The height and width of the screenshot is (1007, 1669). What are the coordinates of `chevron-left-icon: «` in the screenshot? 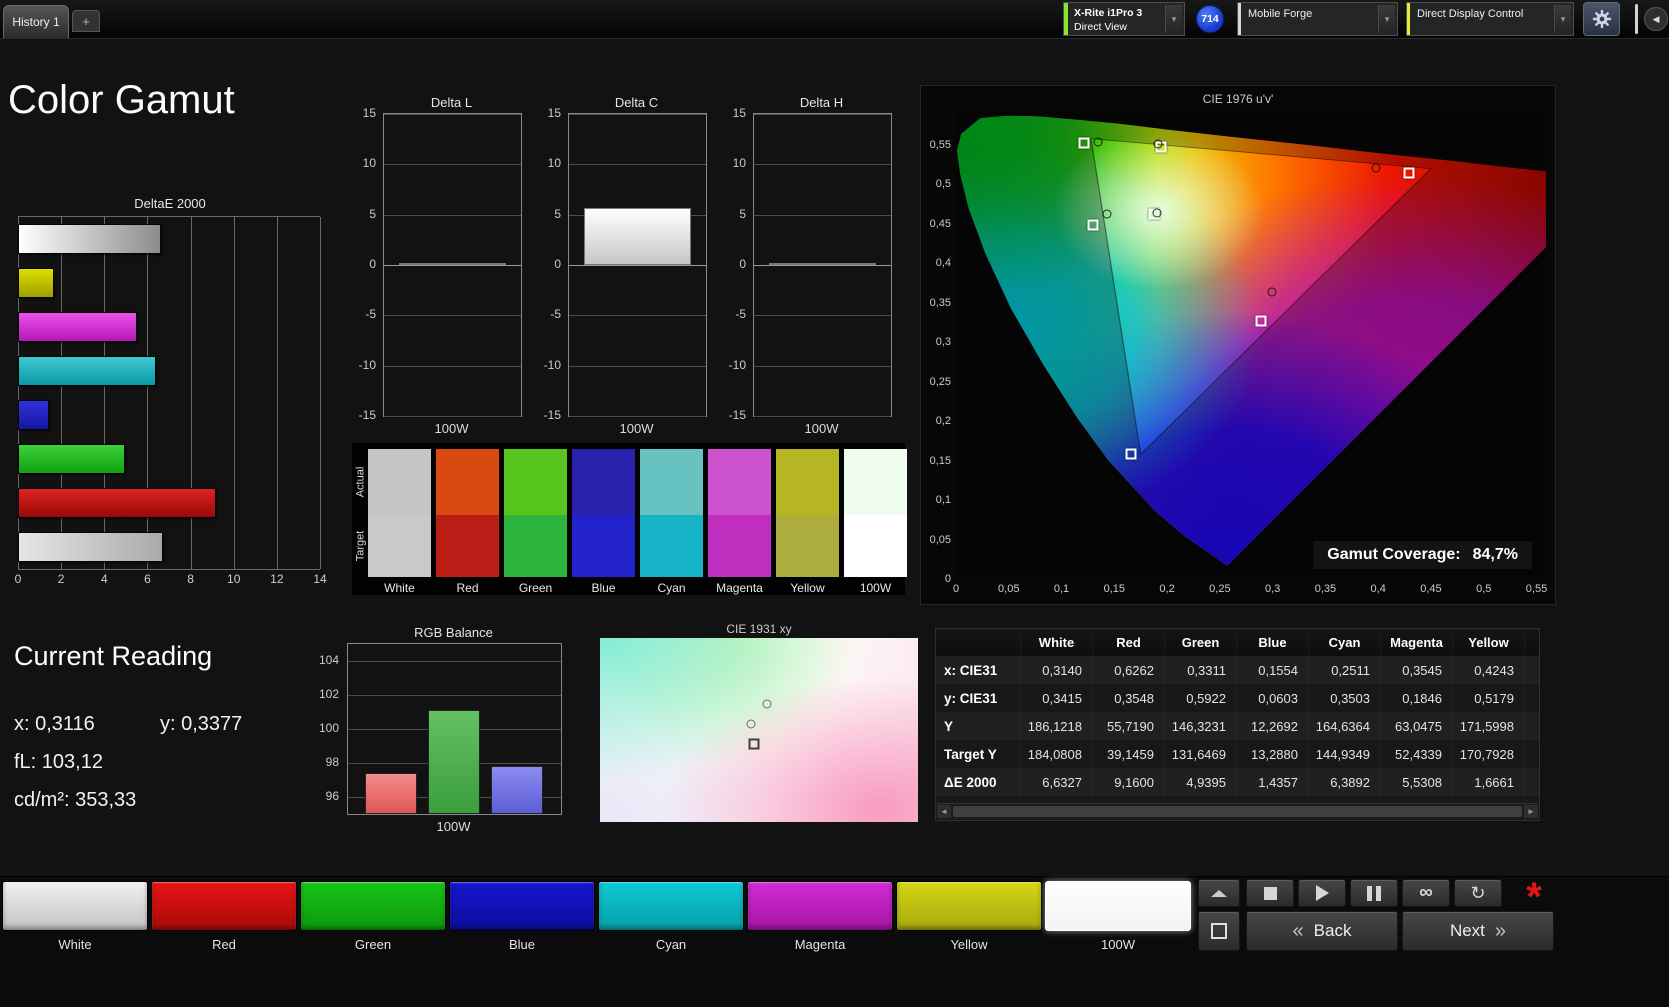 It's located at (1298, 930).